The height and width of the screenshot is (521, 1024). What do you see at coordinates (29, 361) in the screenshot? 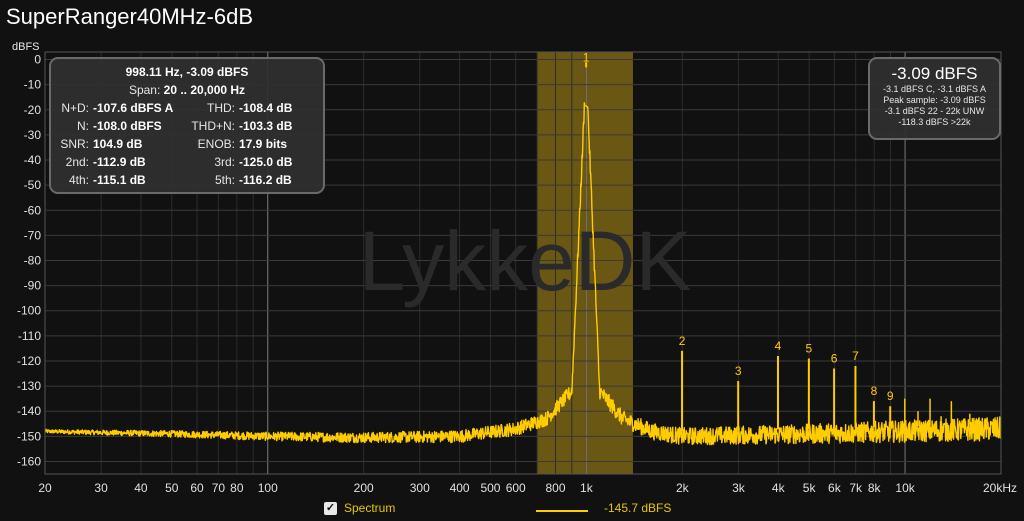
I see `y-tick-label: -120` at bounding box center [29, 361].